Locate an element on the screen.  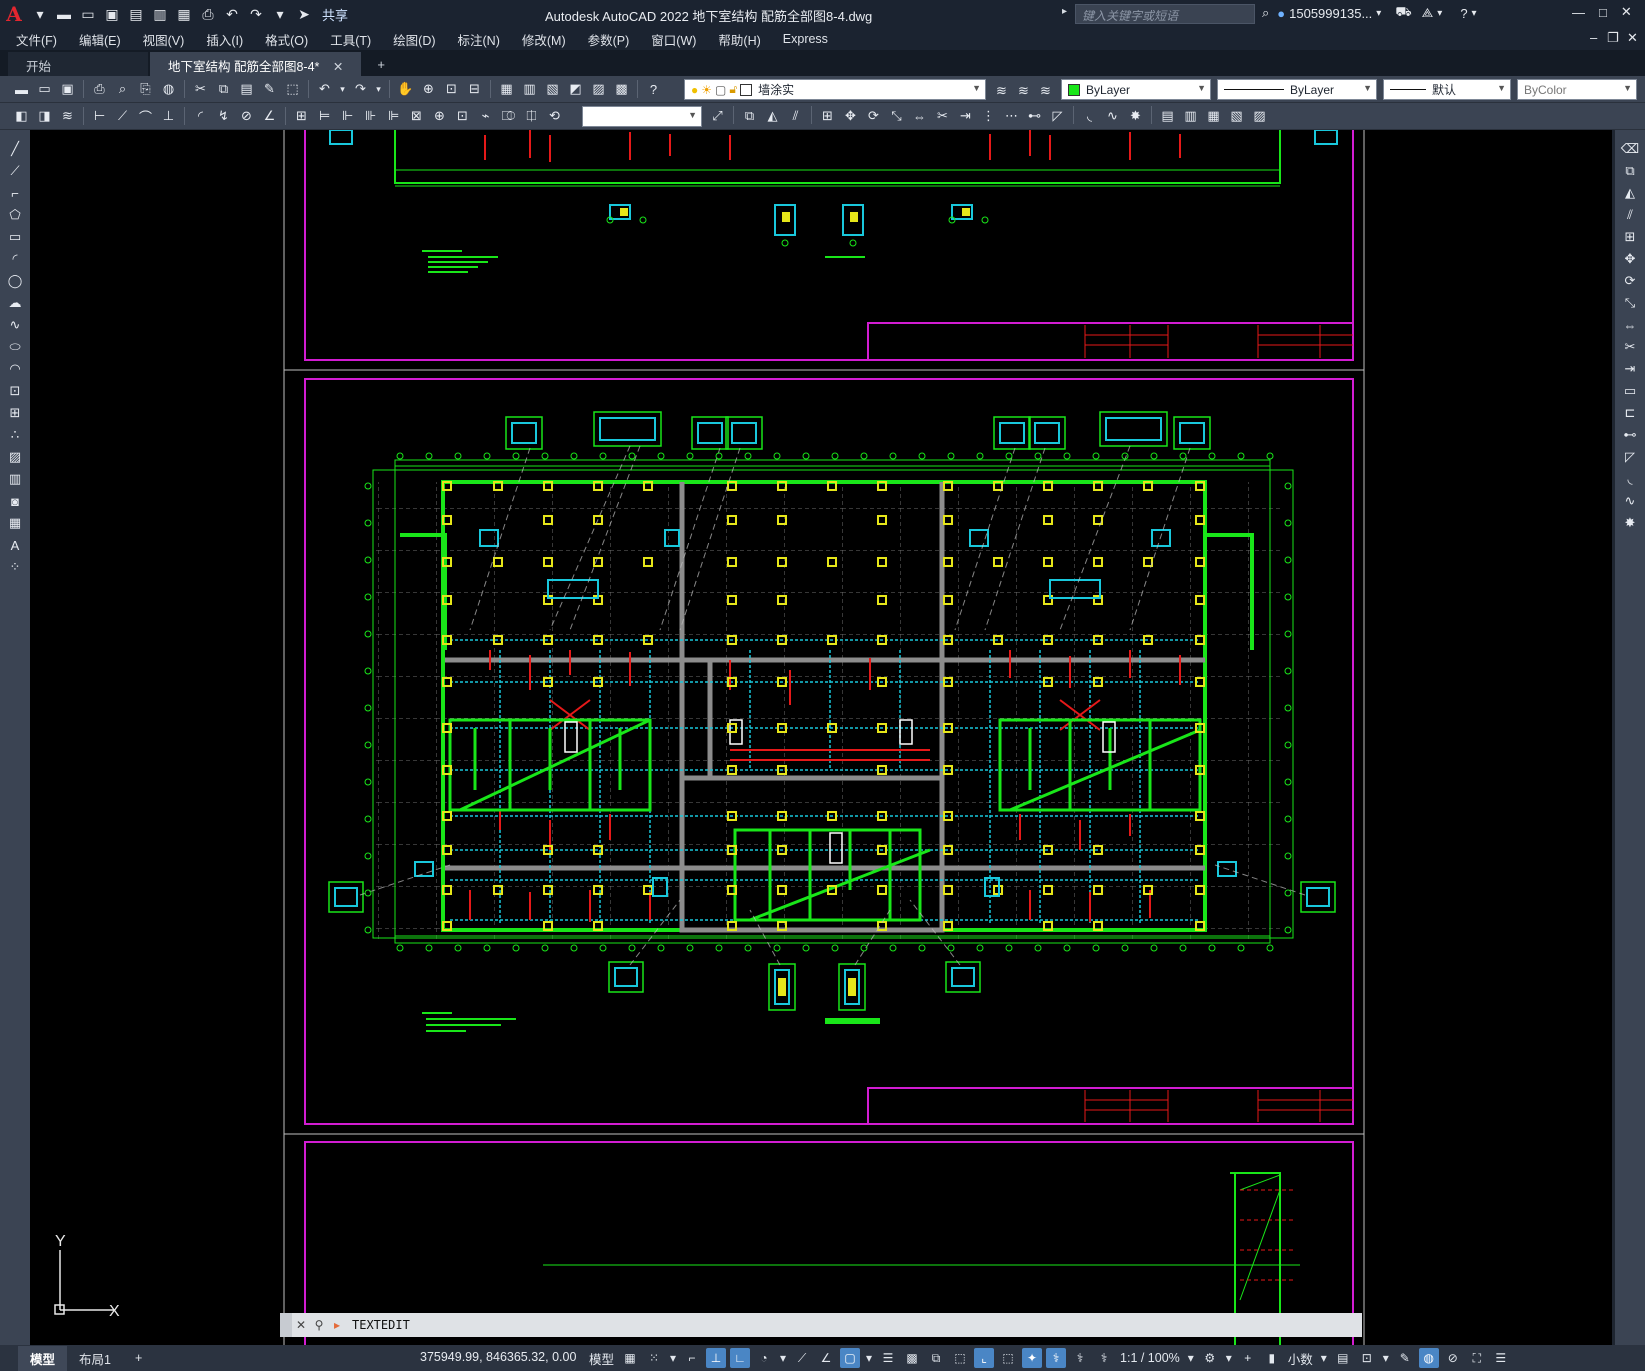
open-web-icon: ▥ is located at coordinates (160, 14).